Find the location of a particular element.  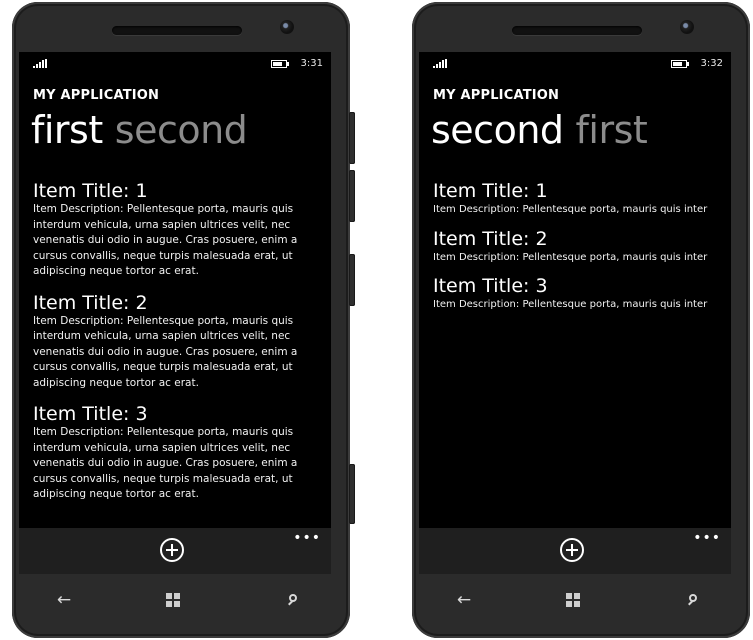

status-time: 3:32 is located at coordinates (711, 63).